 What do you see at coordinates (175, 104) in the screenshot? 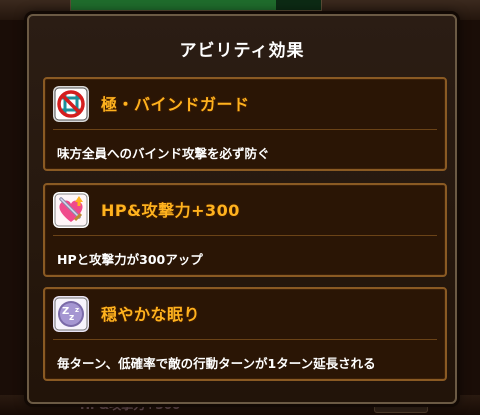
I see `ability-name: 極・バインドガード` at bounding box center [175, 104].